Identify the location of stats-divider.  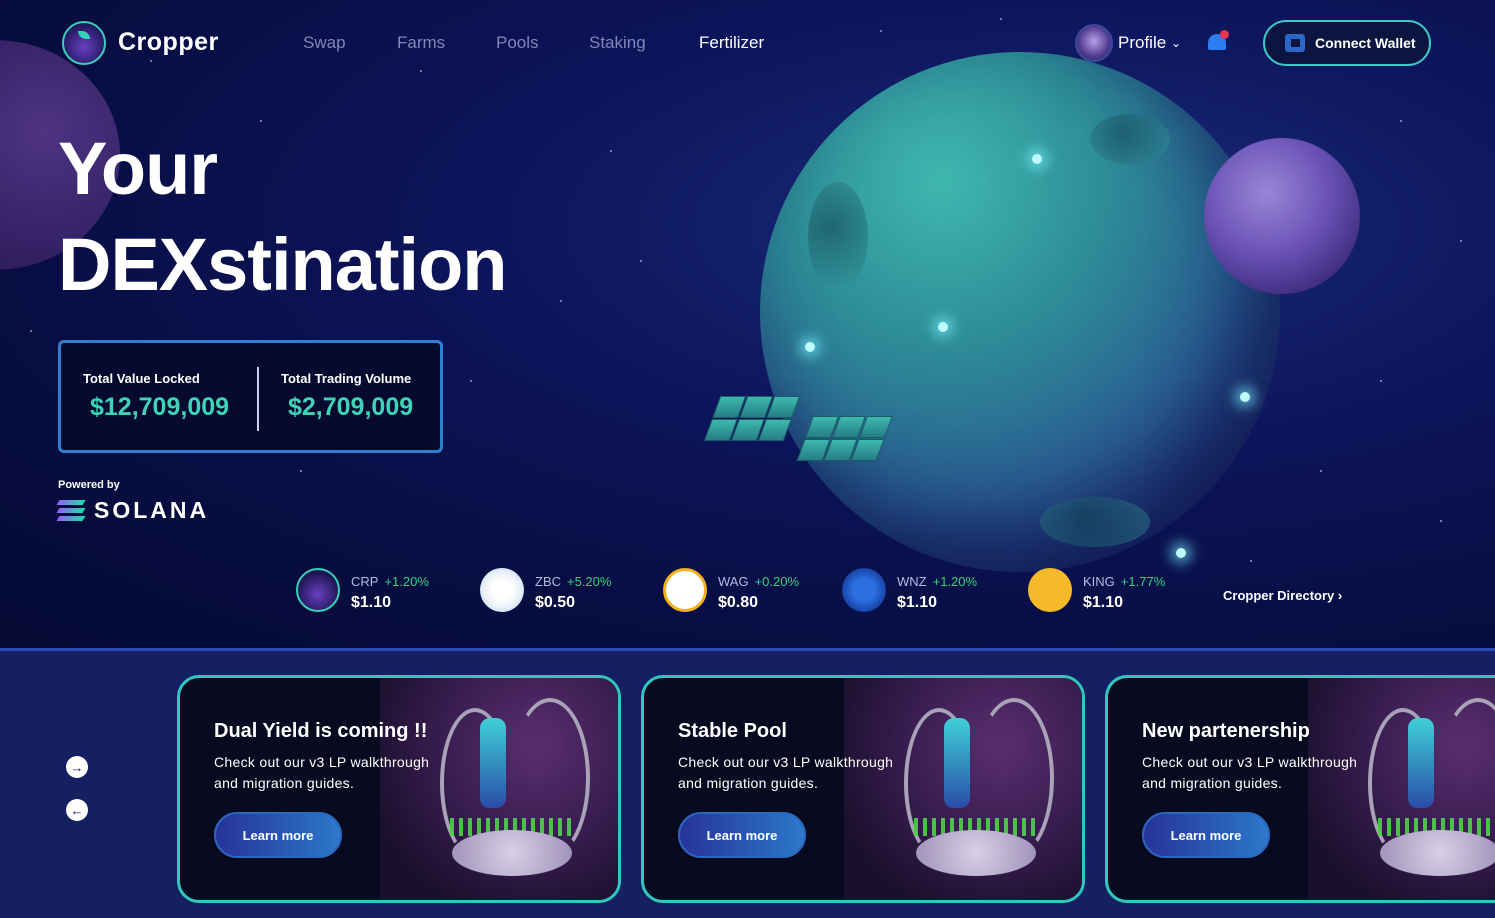
(258, 399).